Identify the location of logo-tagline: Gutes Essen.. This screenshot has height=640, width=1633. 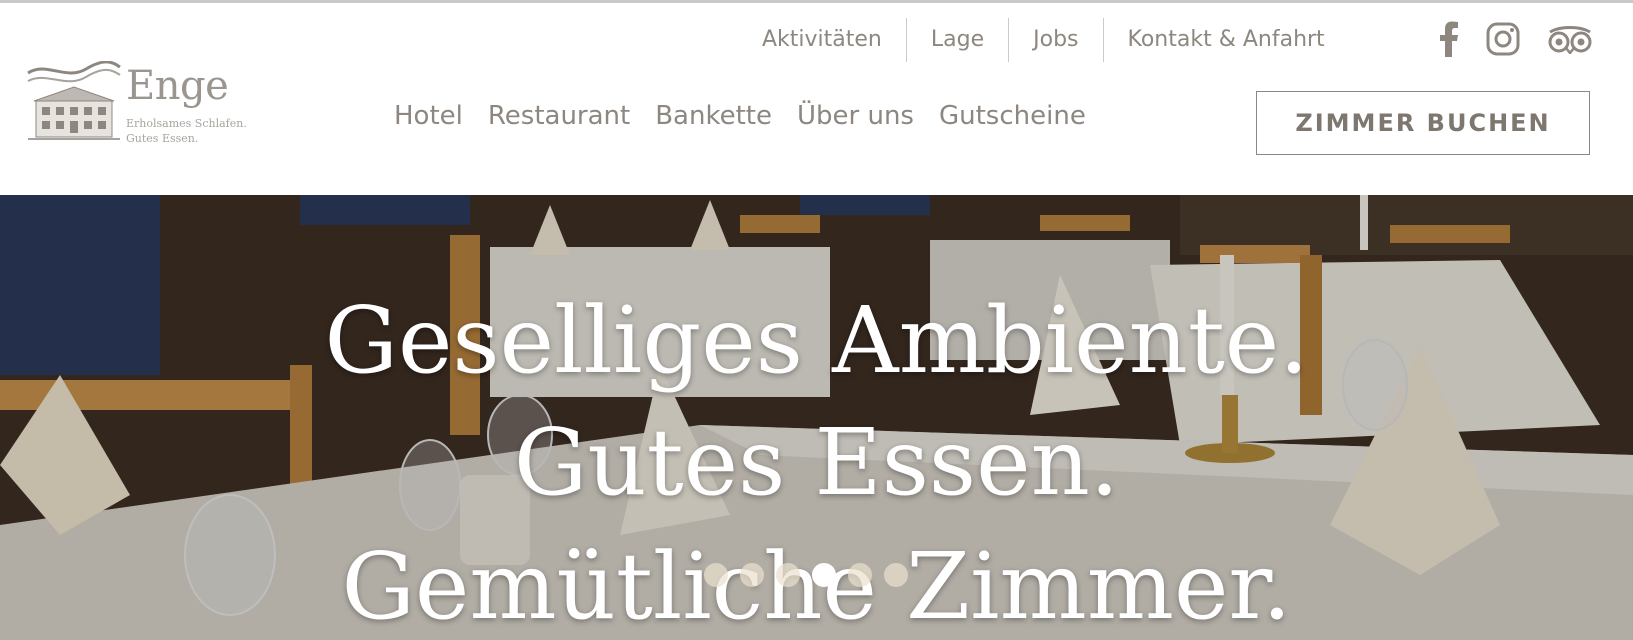
(162, 138).